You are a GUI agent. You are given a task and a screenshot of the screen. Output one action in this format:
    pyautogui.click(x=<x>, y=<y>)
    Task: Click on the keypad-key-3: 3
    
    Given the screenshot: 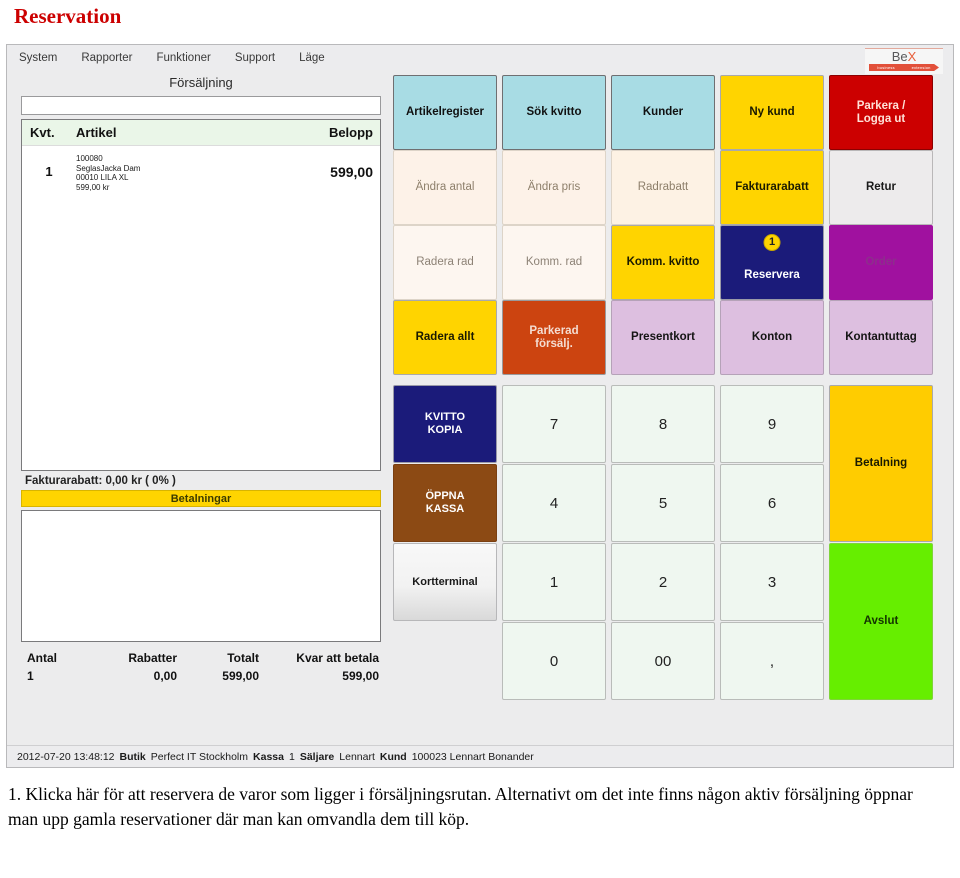 What is the action you would take?
    pyautogui.click(x=772, y=582)
    